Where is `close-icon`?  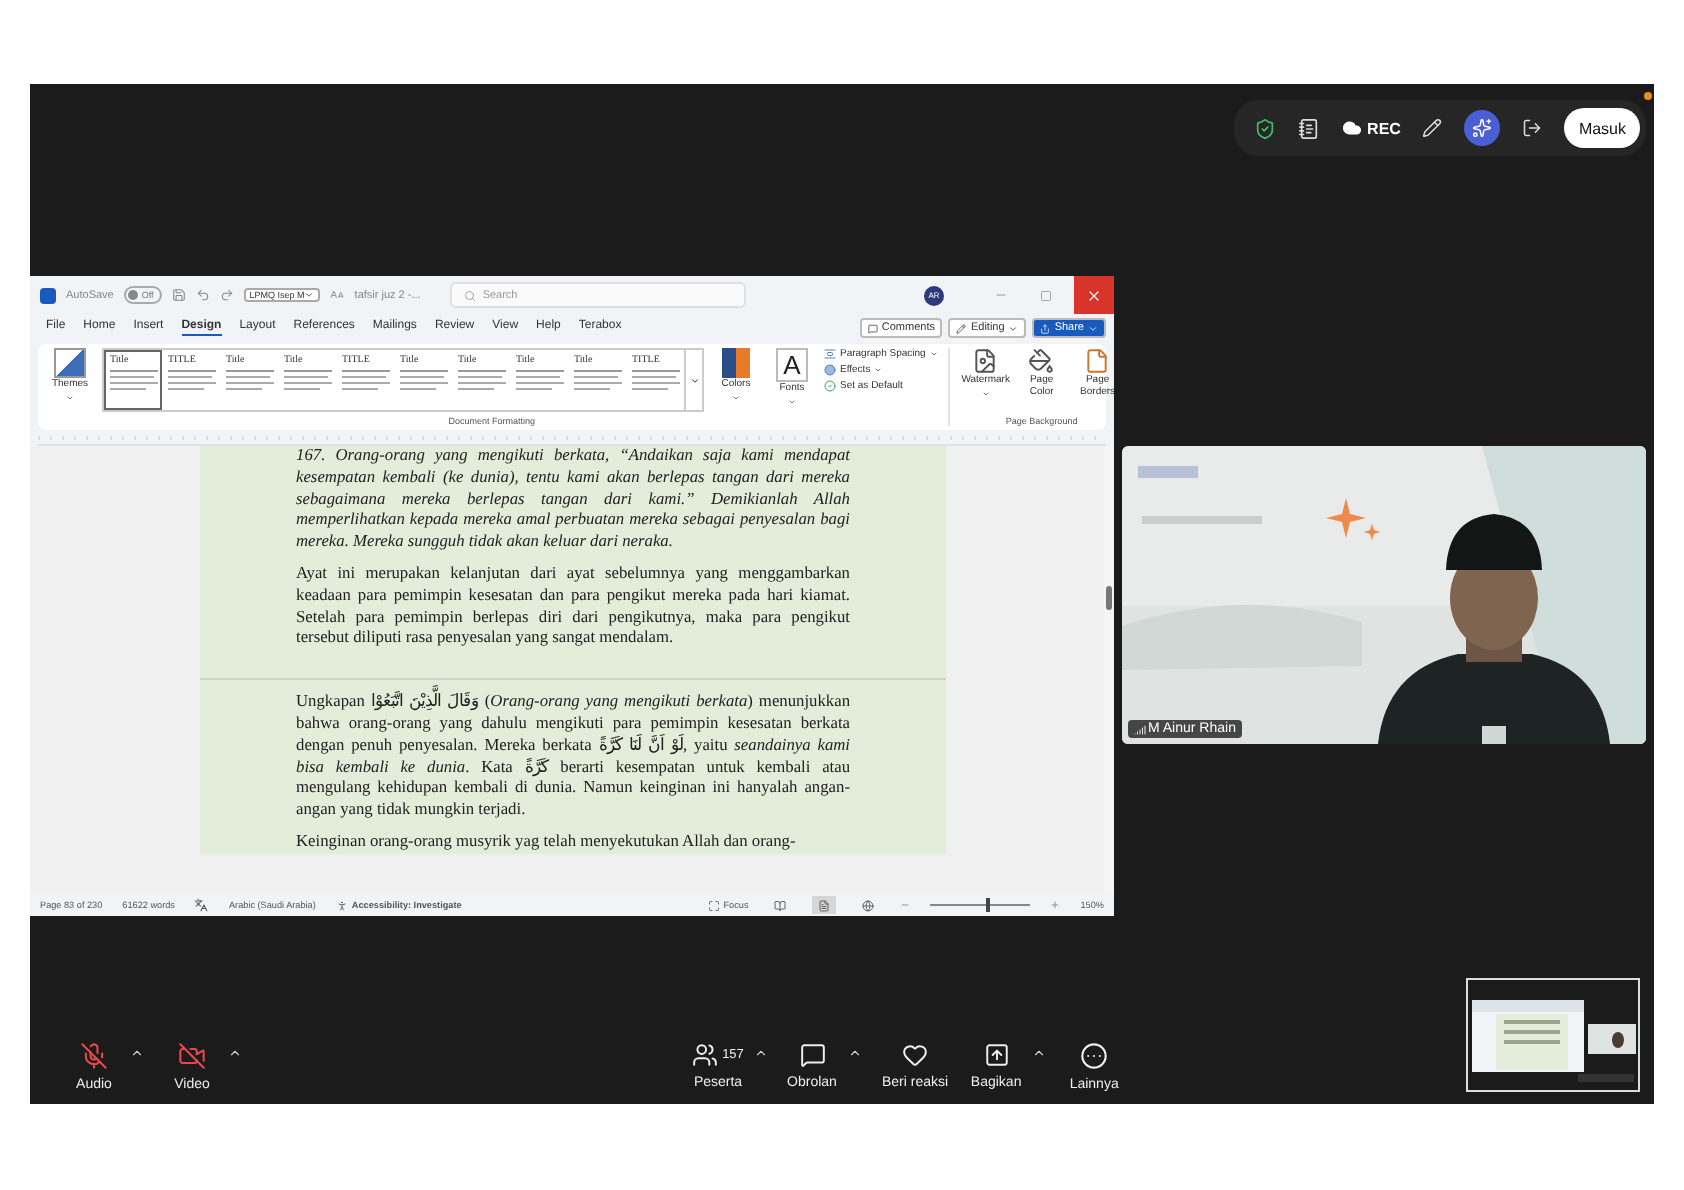
close-icon is located at coordinates (1094, 295).